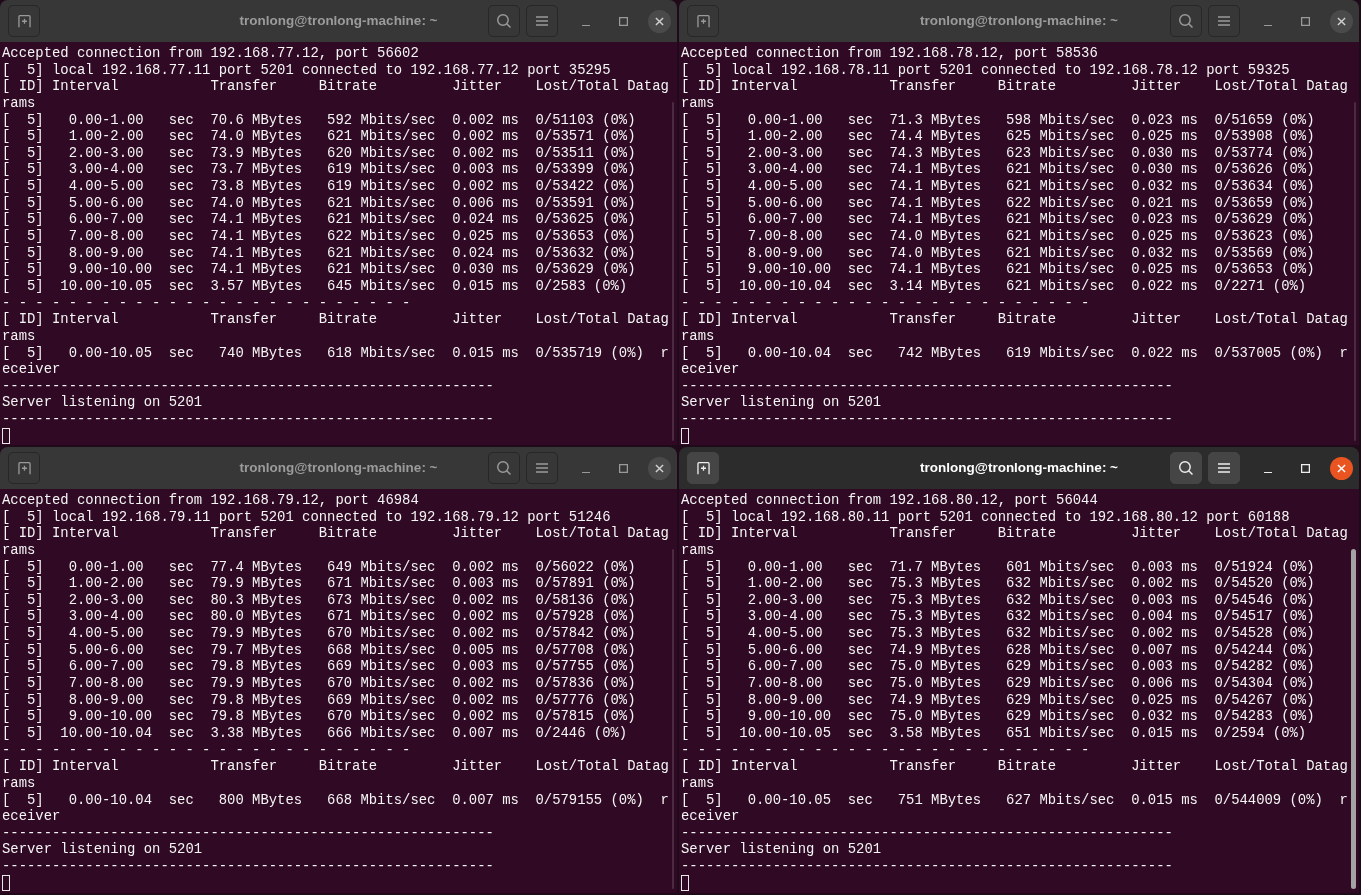 The height and width of the screenshot is (895, 1361). I want to click on terminal-line: [ 5] 1.00-2.00 sec 75.3 MBytes 632 Mbits/sec 0.002 ms 0/54520 (0%), so click(998, 583).